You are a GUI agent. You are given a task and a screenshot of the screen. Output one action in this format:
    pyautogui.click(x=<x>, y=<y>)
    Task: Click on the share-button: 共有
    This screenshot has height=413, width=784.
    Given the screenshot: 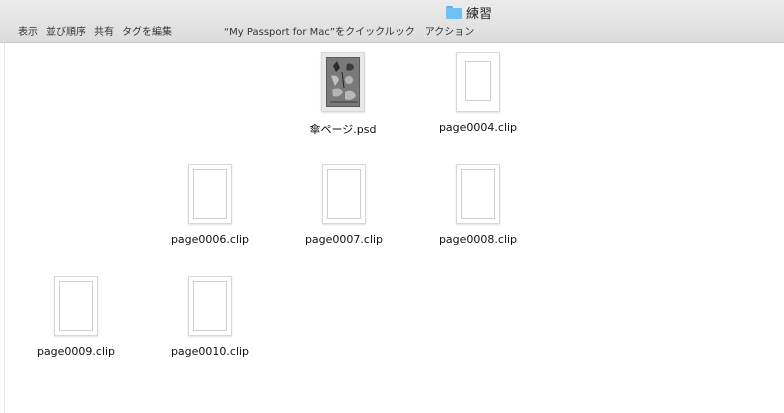 What is the action you would take?
    pyautogui.click(x=104, y=30)
    